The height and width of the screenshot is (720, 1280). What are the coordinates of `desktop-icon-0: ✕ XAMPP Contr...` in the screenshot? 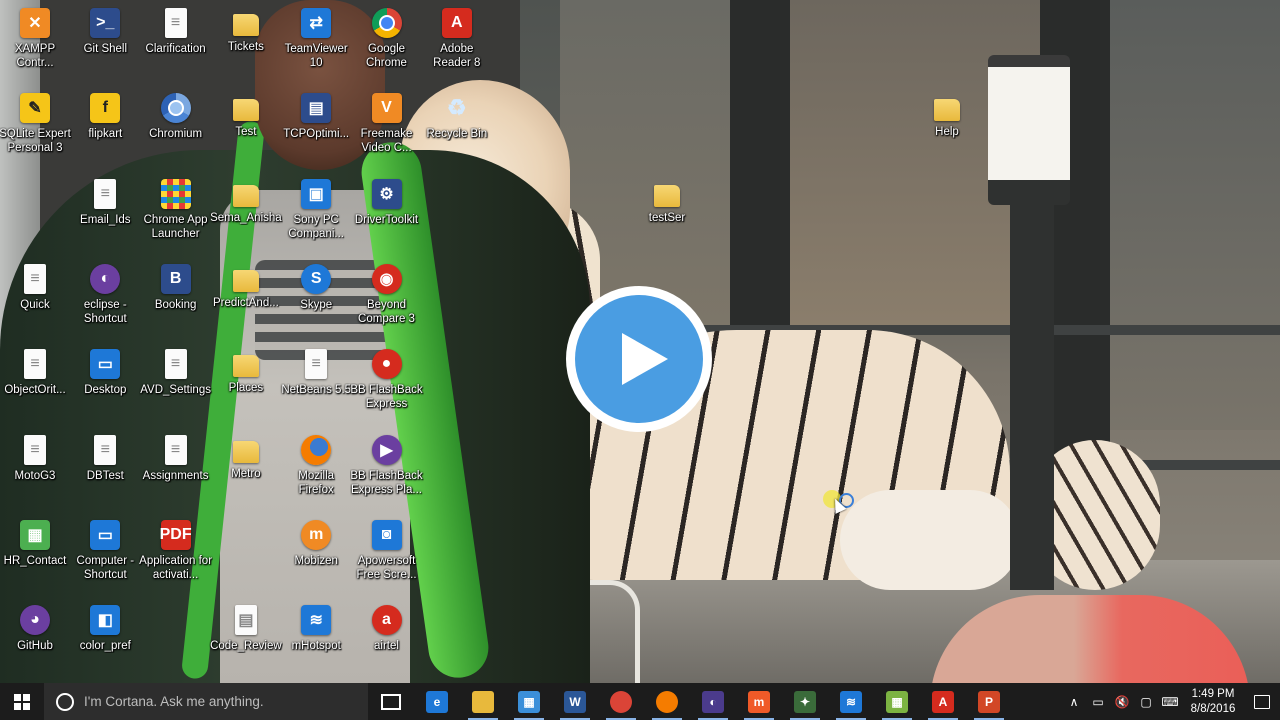 It's located at (36, 45).